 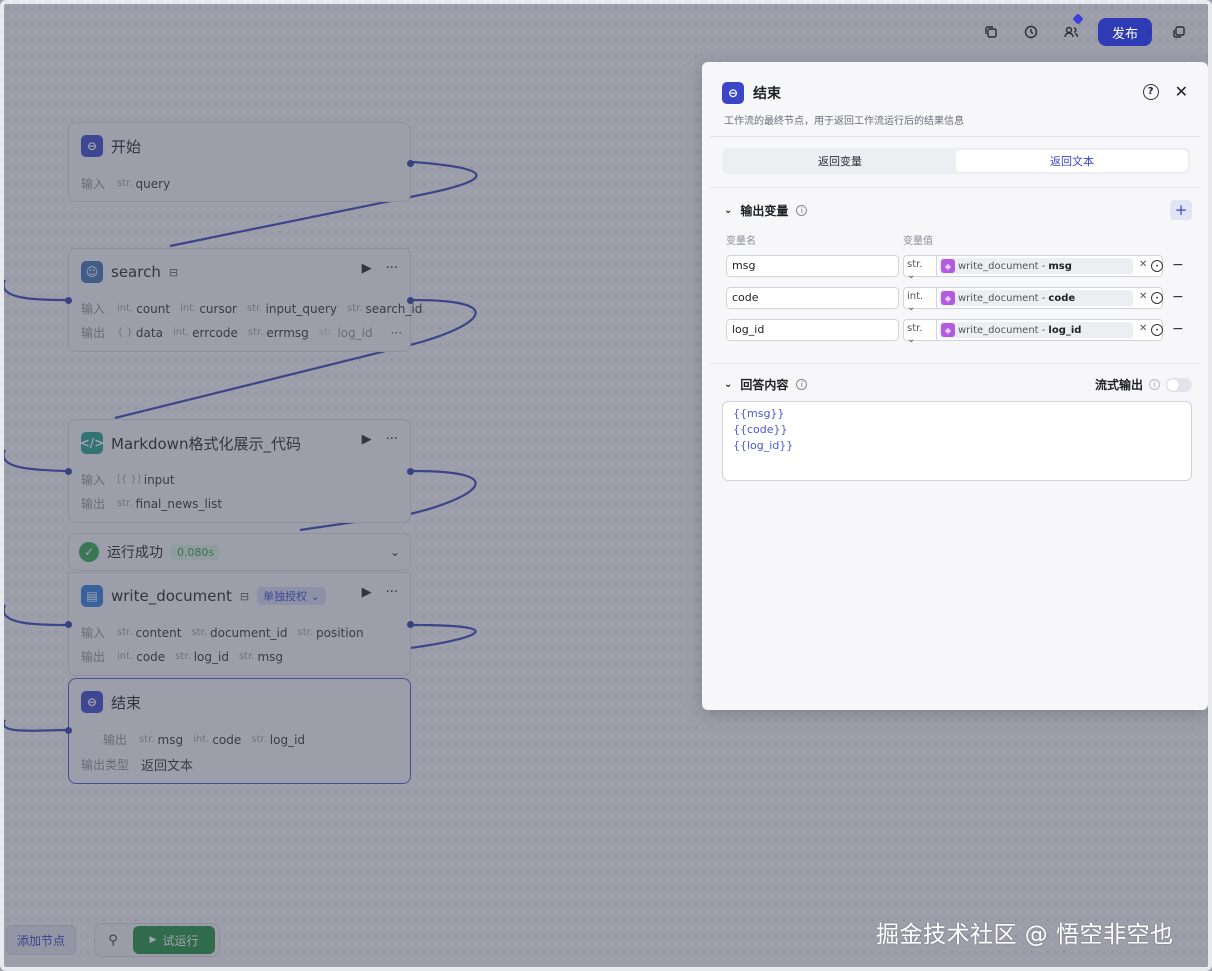 I want to click on tab-return-variables: 返回变量, so click(x=840, y=161).